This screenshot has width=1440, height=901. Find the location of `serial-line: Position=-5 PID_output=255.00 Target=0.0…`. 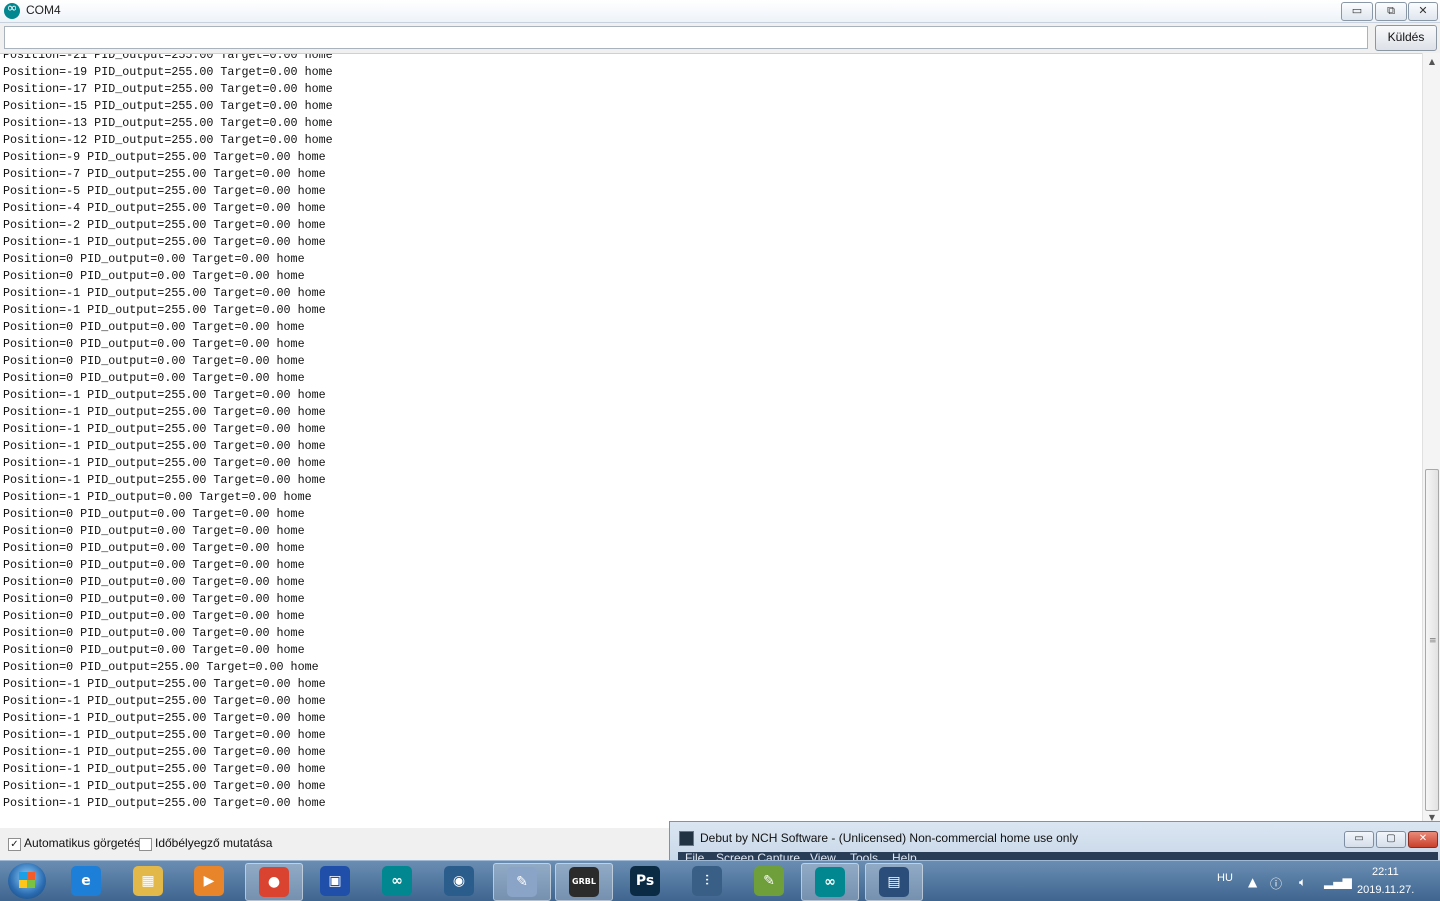

serial-line: Position=-5 PID_output=255.00 Target=0.0… is located at coordinates (164, 191).